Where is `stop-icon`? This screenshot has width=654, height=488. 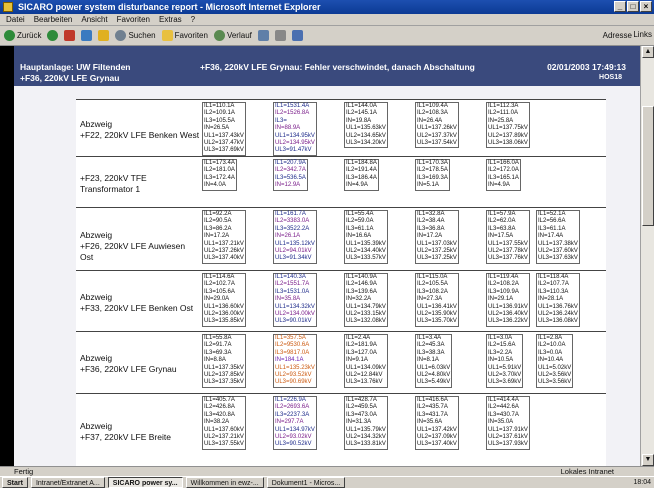
stop-icon is located at coordinates (70, 35).